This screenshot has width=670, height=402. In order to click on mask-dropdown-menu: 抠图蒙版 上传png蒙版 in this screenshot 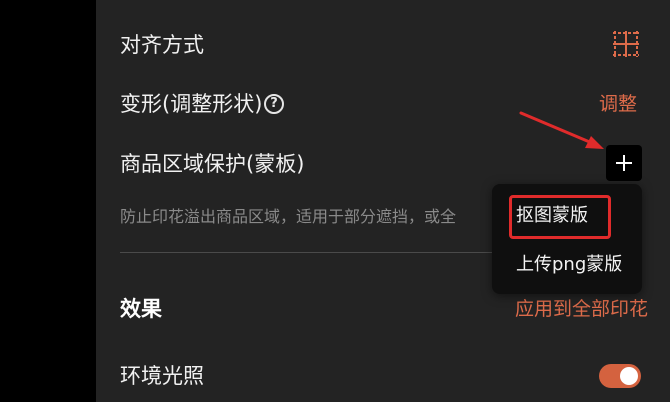, I will do `click(567, 239)`.